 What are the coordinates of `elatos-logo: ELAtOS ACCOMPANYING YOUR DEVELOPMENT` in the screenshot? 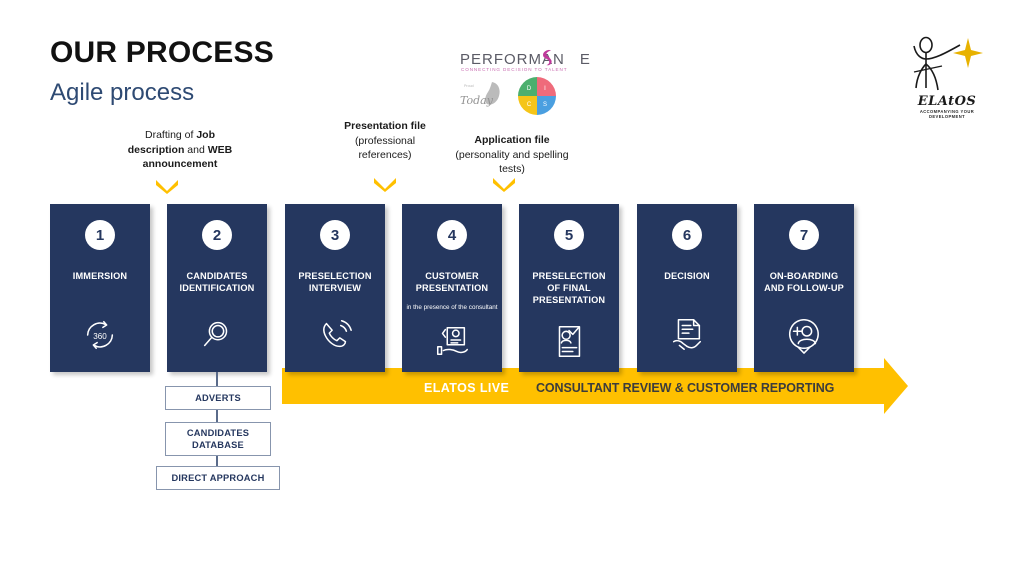 It's located at (946, 78).